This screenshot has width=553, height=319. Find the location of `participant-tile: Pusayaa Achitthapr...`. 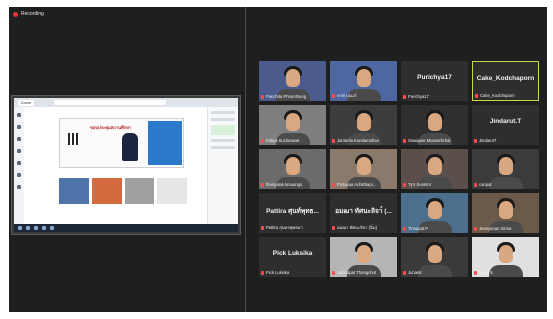

participant-tile: Pusayaa Achitthapr... is located at coordinates (363, 169).